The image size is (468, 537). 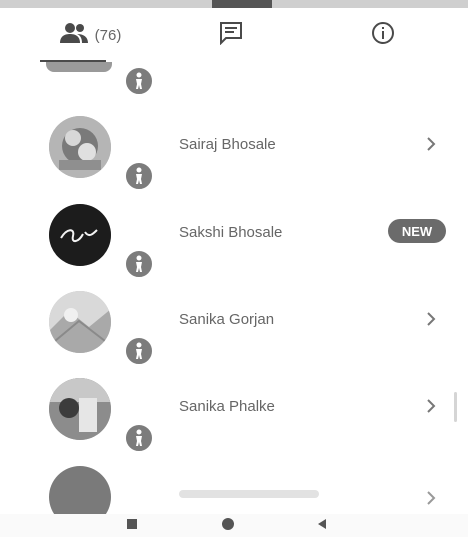 What do you see at coordinates (90, 35) in the screenshot?
I see `tab-participants: (76)` at bounding box center [90, 35].